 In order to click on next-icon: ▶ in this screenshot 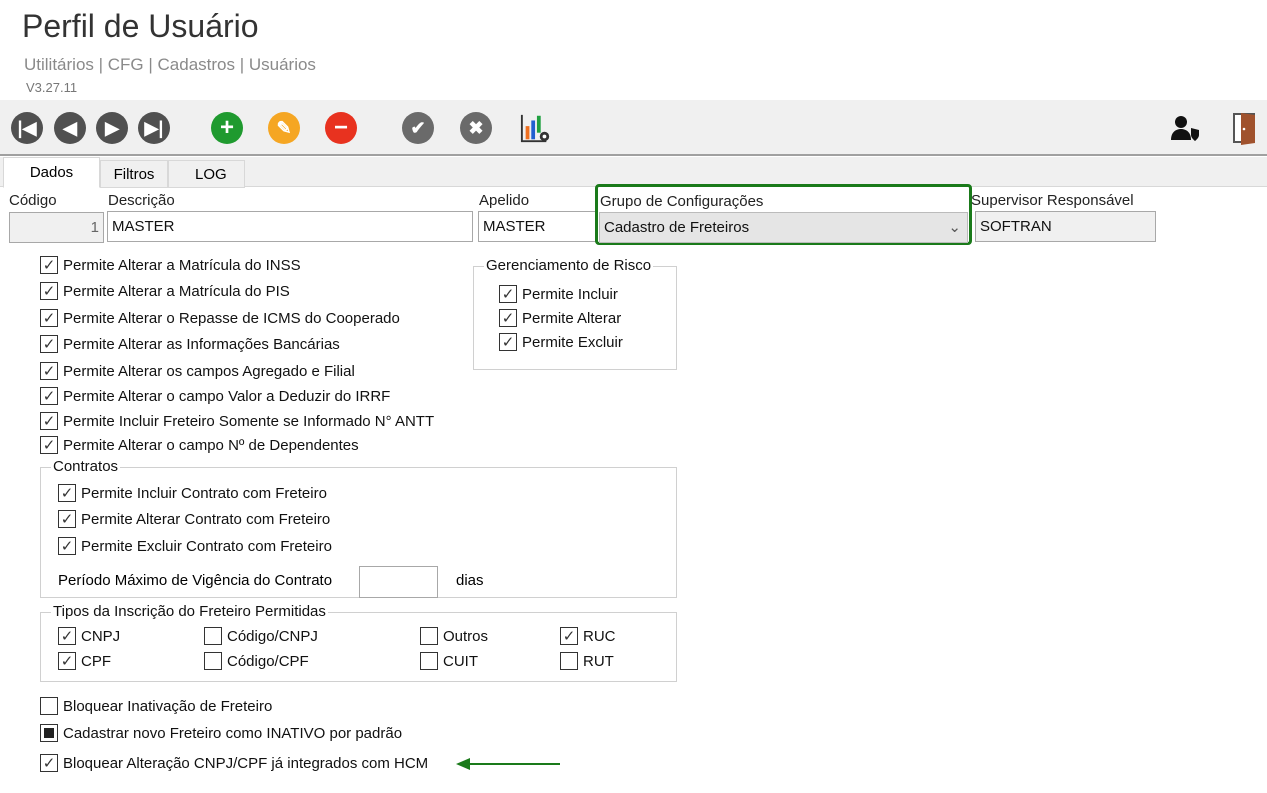, I will do `click(112, 127)`.